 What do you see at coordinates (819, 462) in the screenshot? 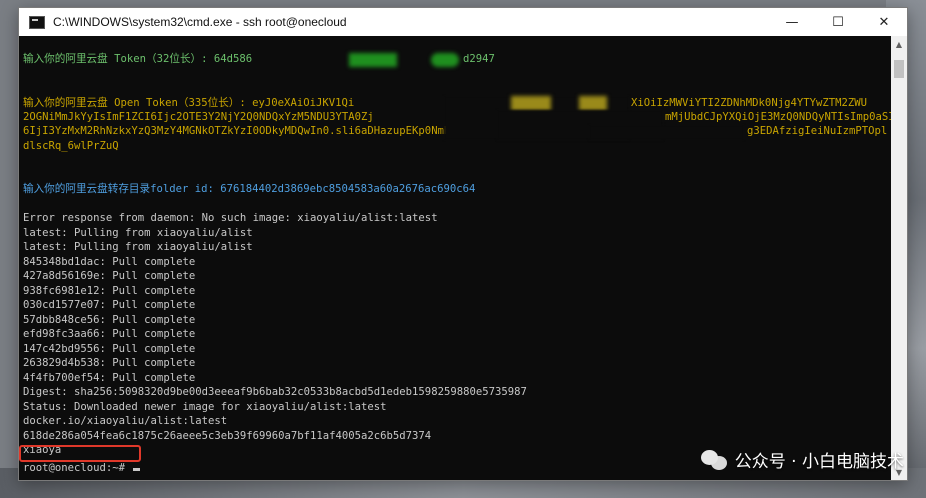
I see `watermark-text: 公众号 · 小白电脑技术` at bounding box center [819, 462].